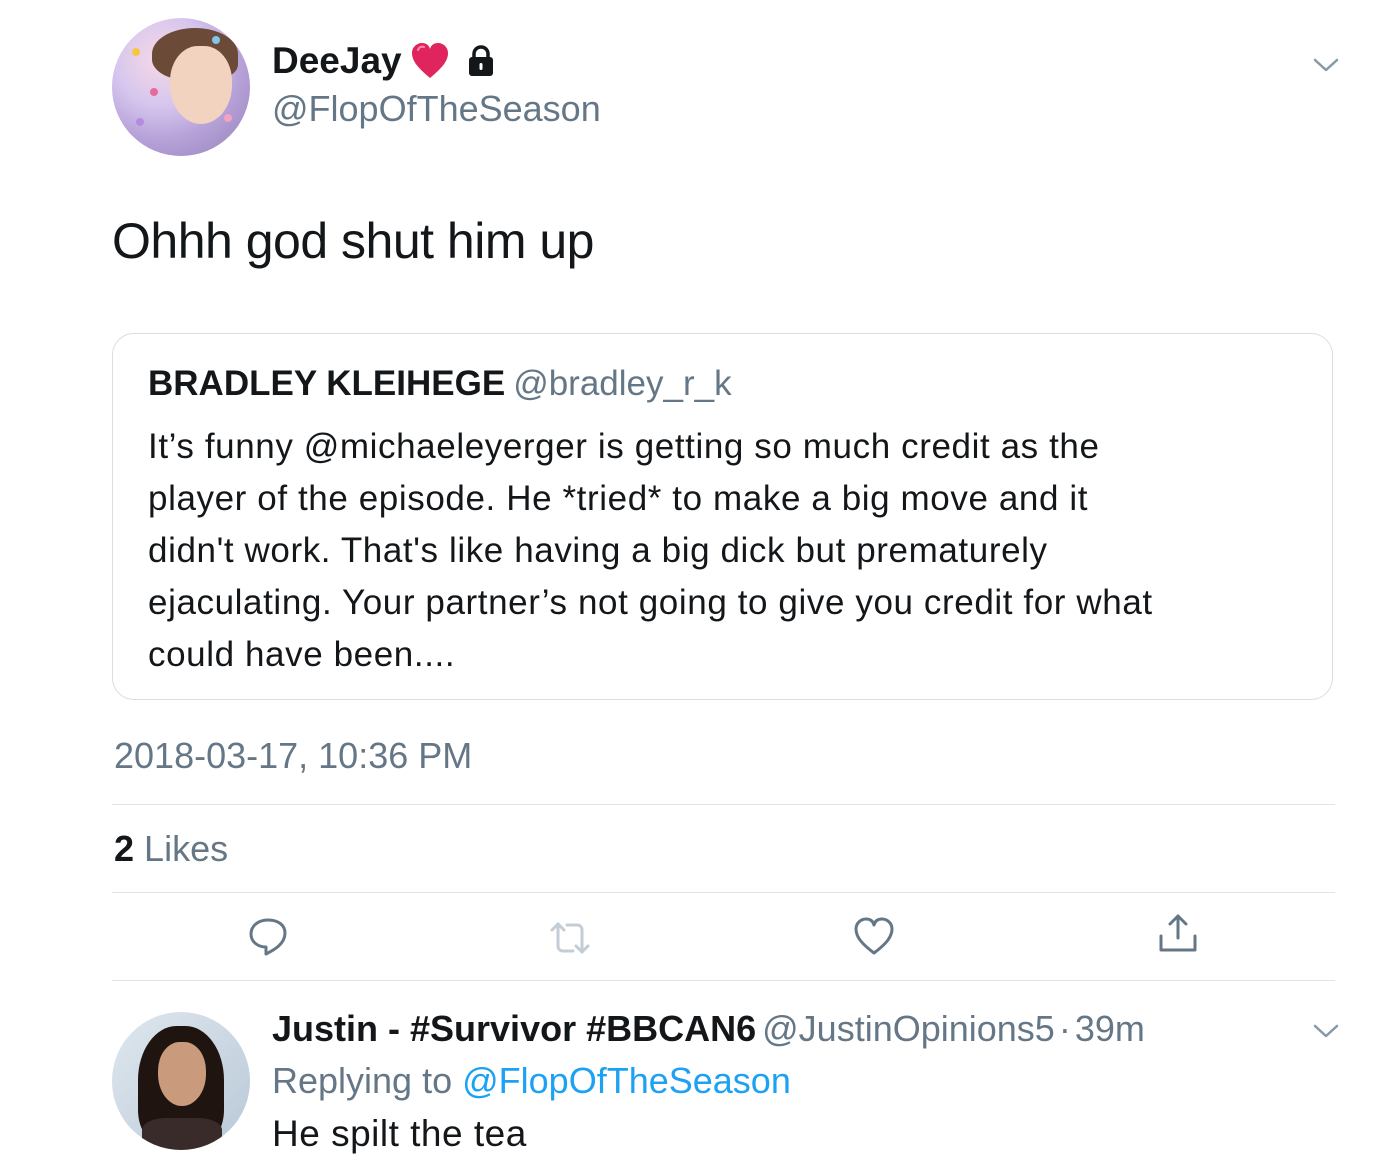  What do you see at coordinates (399, 1133) in the screenshot?
I see `reply-text: He spilt the tea` at bounding box center [399, 1133].